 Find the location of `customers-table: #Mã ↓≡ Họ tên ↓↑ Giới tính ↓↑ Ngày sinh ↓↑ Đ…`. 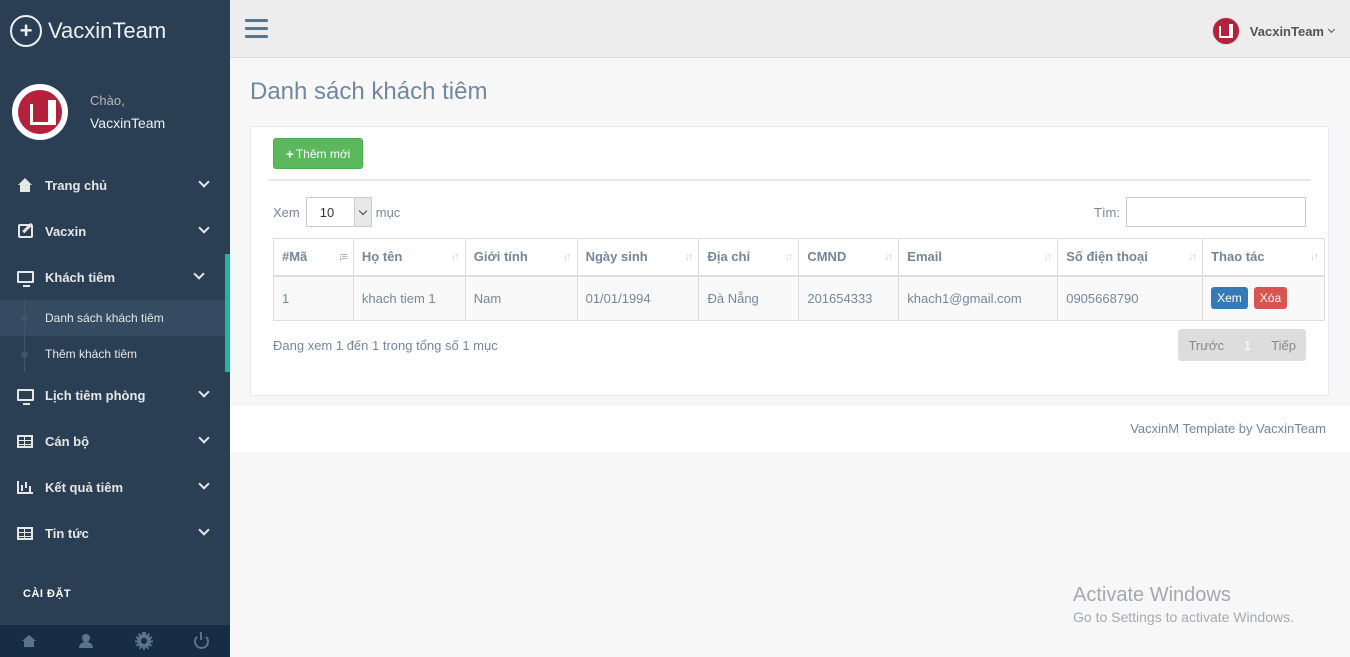

customers-table: #Mã ↓≡ Họ tên ↓↑ Giới tính ↓↑ Ngày sinh ↓↑ Đ… is located at coordinates (799, 279).